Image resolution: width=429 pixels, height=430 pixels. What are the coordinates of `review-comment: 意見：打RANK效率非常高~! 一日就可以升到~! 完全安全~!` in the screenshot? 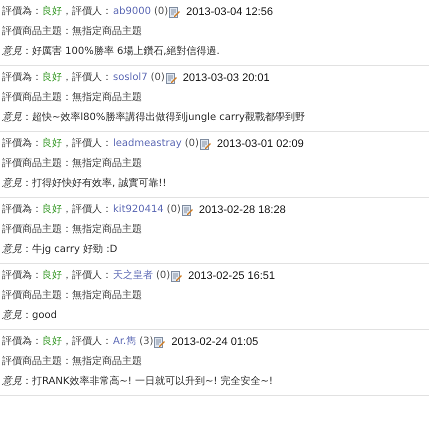 It's located at (138, 381).